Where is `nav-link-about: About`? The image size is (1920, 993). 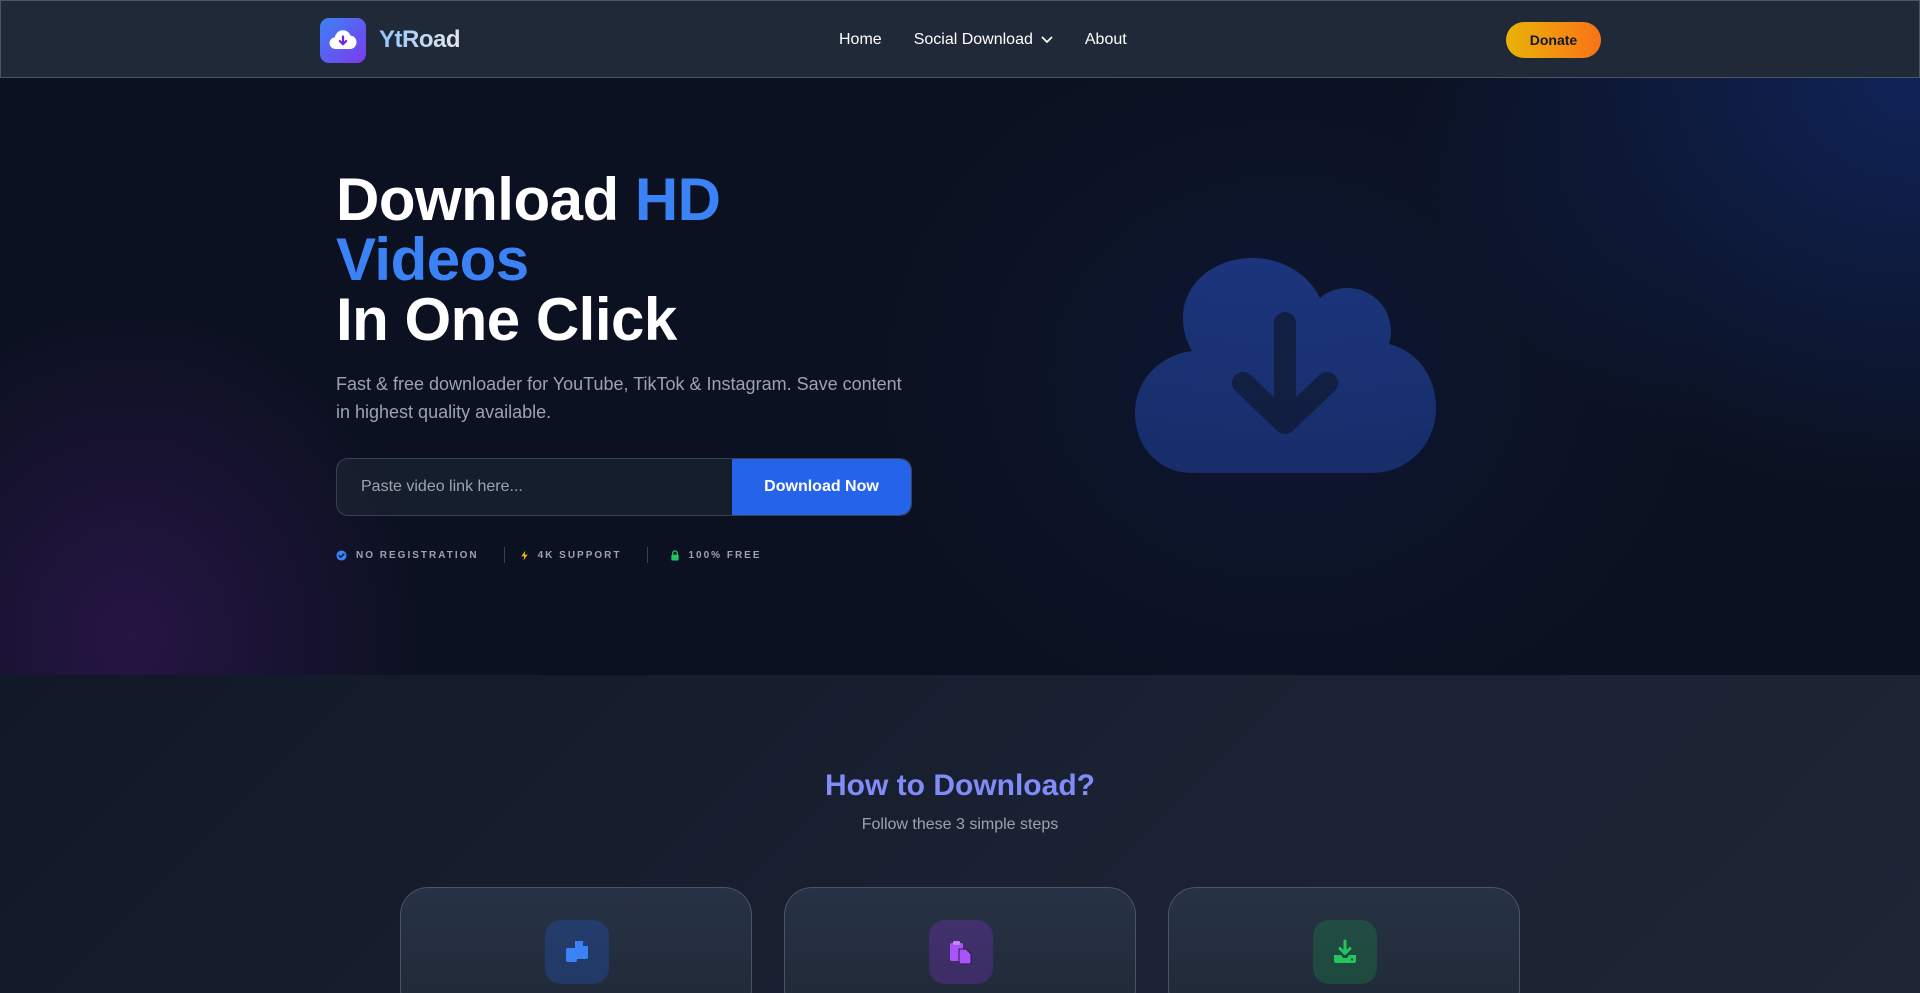 nav-link-about: About is located at coordinates (1106, 40).